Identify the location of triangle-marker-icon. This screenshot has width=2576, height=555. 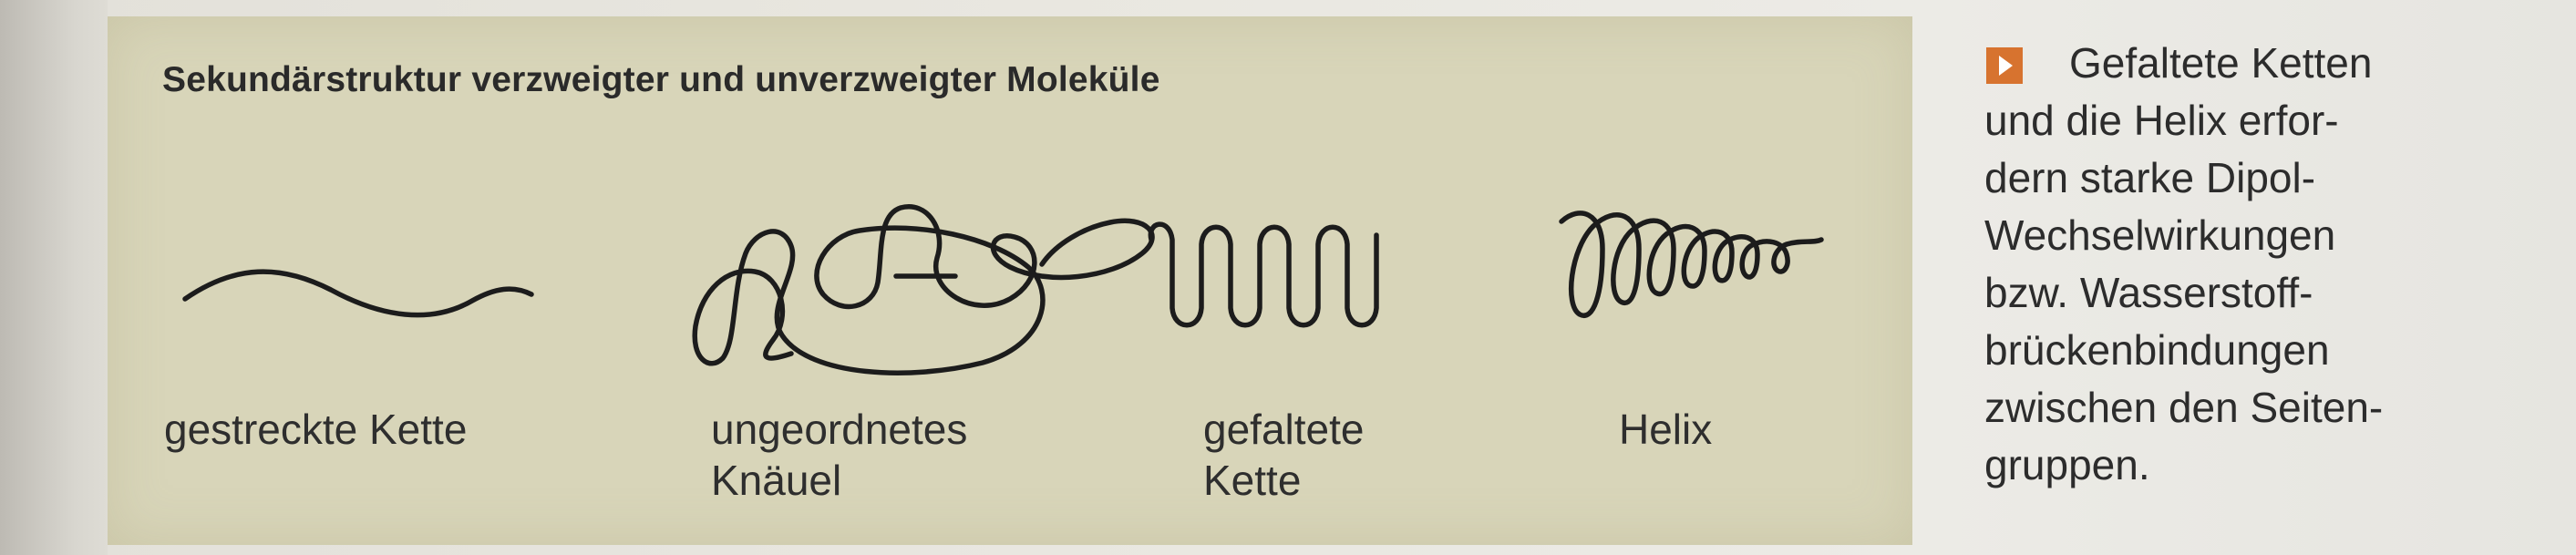
(2004, 65).